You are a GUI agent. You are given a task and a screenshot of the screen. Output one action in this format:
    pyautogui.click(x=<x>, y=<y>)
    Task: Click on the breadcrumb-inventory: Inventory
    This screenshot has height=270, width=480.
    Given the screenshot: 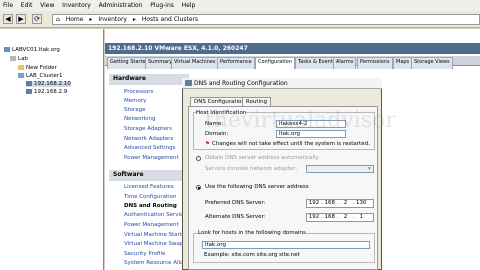 What is the action you would take?
    pyautogui.click(x=112, y=19)
    